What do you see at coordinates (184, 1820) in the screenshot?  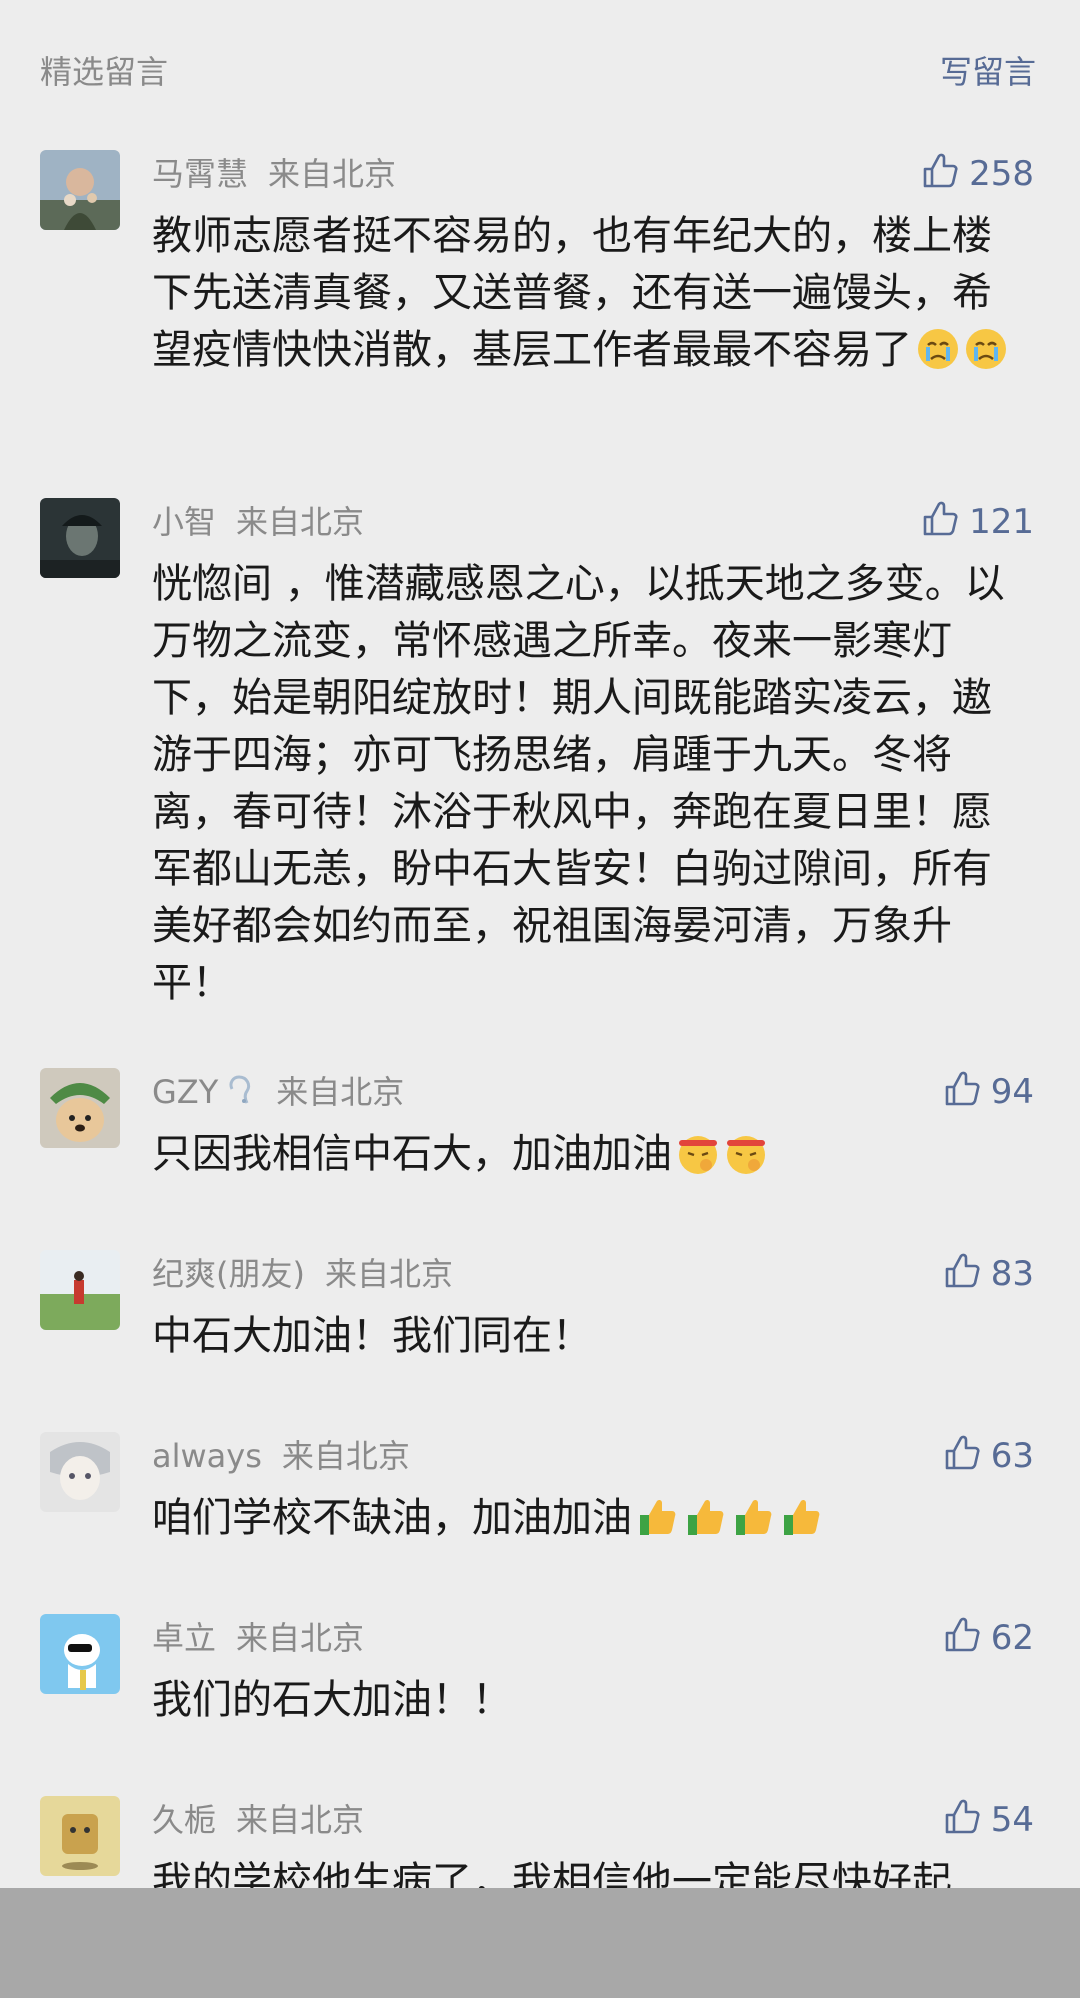 I see `commenter-name: 久栀` at bounding box center [184, 1820].